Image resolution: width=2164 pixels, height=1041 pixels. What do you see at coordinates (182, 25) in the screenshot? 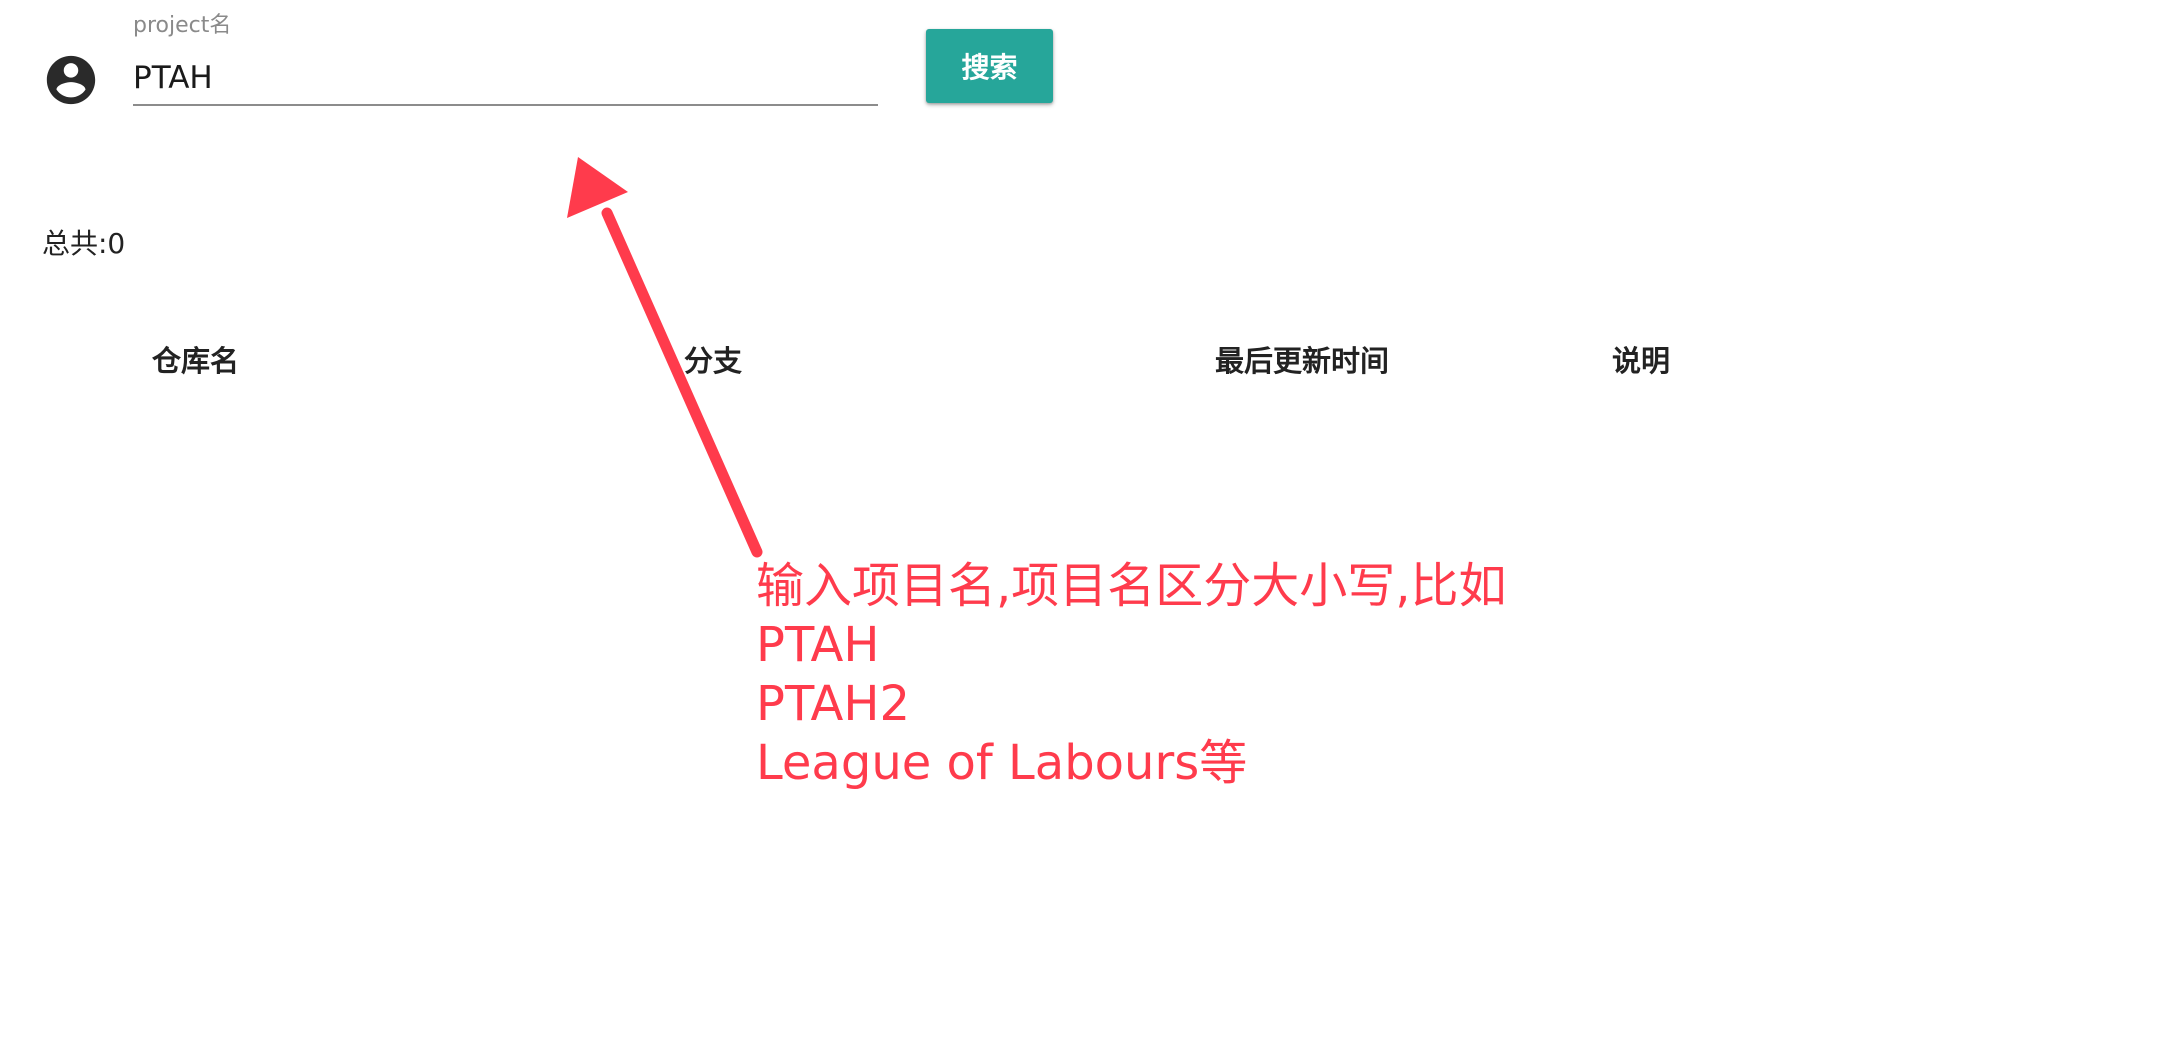
I see `project-name-label: project名` at bounding box center [182, 25].